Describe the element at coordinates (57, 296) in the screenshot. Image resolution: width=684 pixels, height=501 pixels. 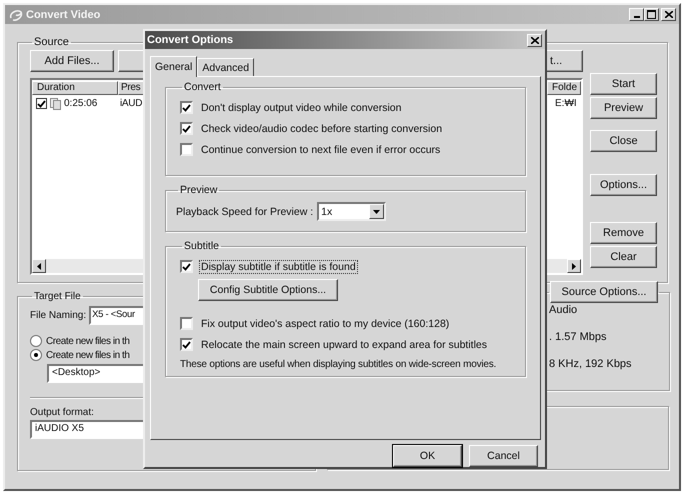
I see `group-label: Target File` at that location.